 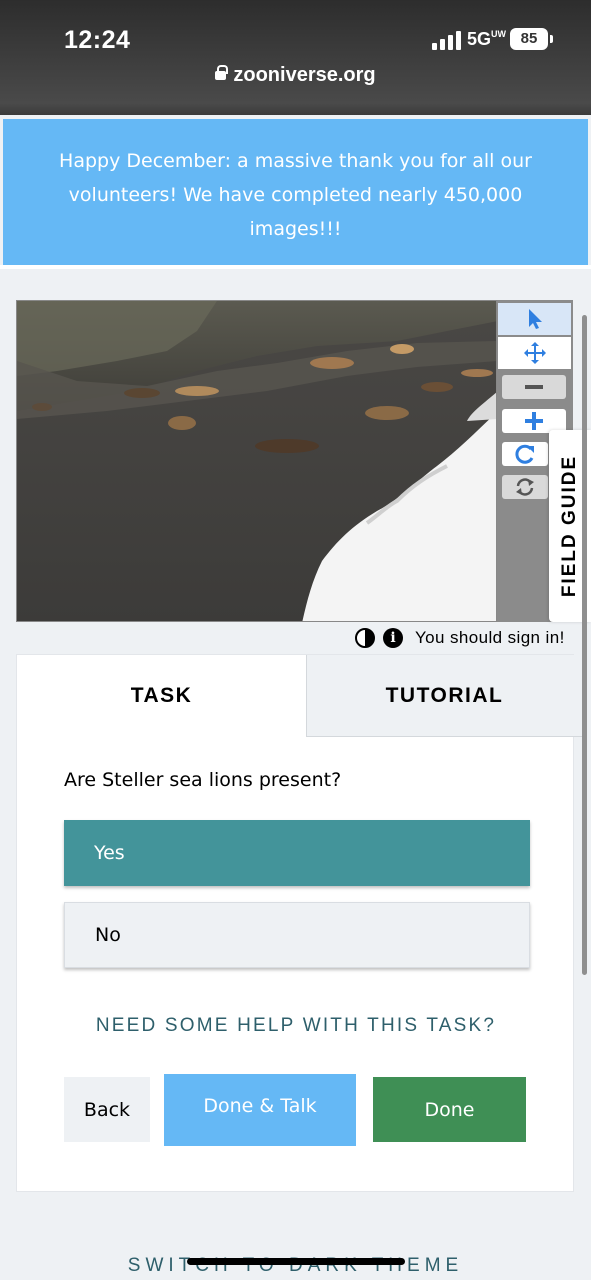 What do you see at coordinates (97, 40) in the screenshot?
I see `status-time: 12:24` at bounding box center [97, 40].